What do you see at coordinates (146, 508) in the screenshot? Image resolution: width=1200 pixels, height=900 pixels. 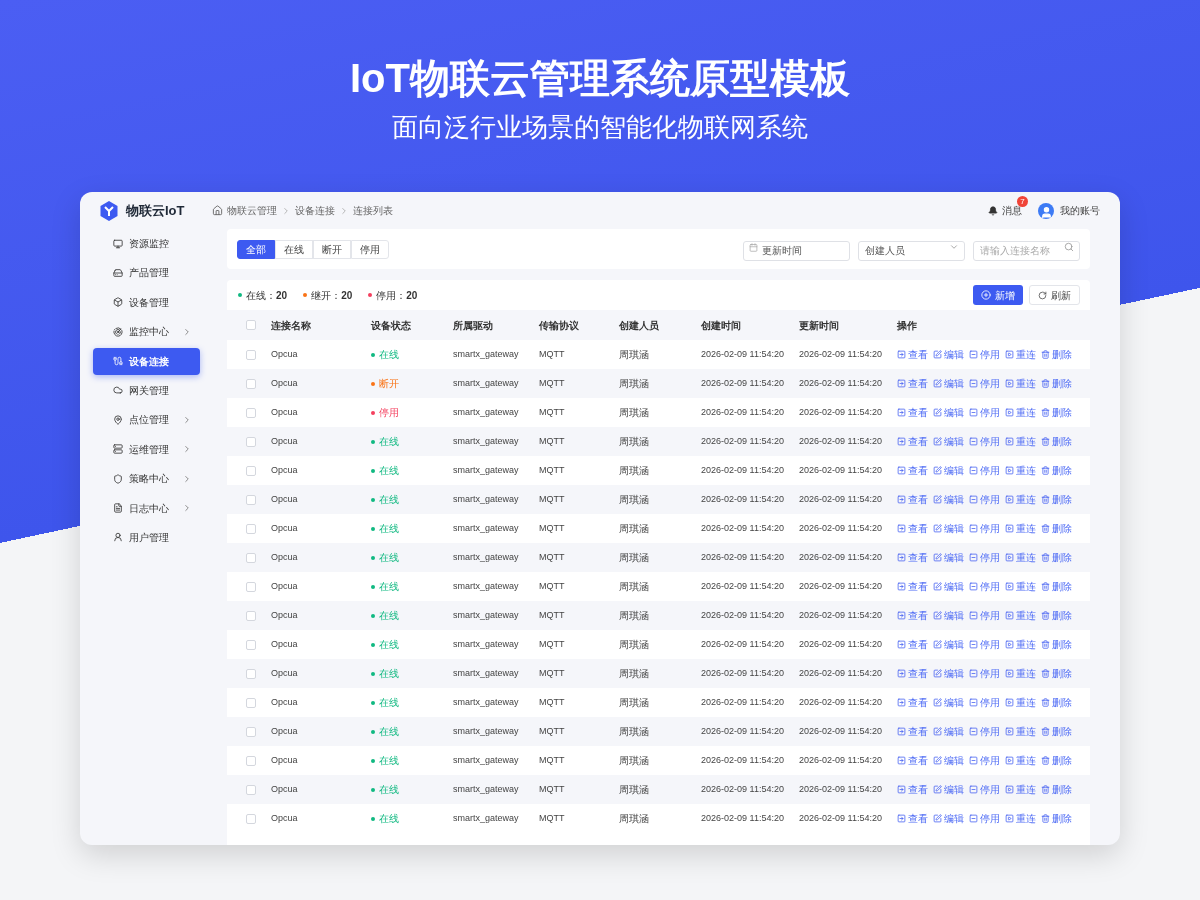 I see `sidebar-item: 日志中心` at bounding box center [146, 508].